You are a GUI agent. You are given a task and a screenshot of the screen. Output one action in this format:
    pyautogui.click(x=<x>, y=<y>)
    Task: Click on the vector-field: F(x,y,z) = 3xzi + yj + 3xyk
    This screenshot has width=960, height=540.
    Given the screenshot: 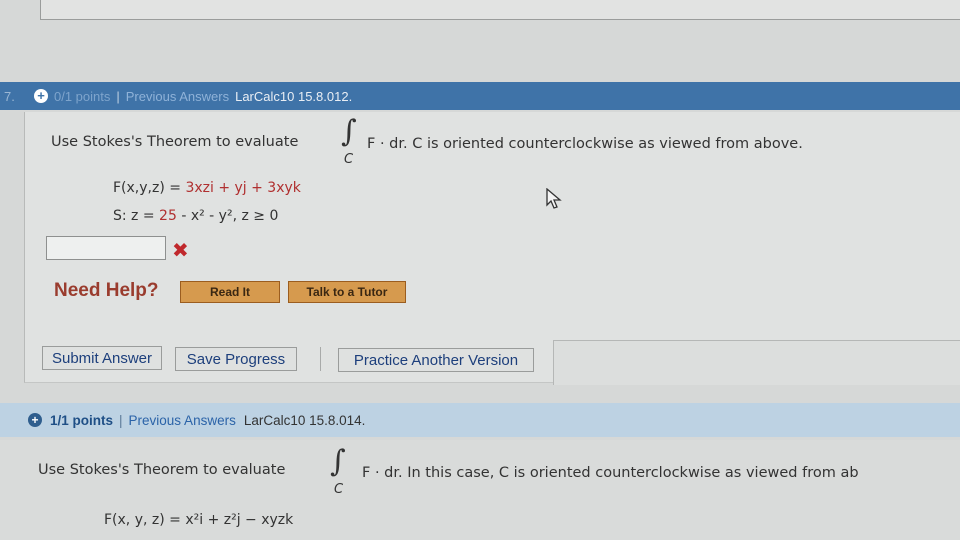 What is the action you would take?
    pyautogui.click(x=207, y=188)
    